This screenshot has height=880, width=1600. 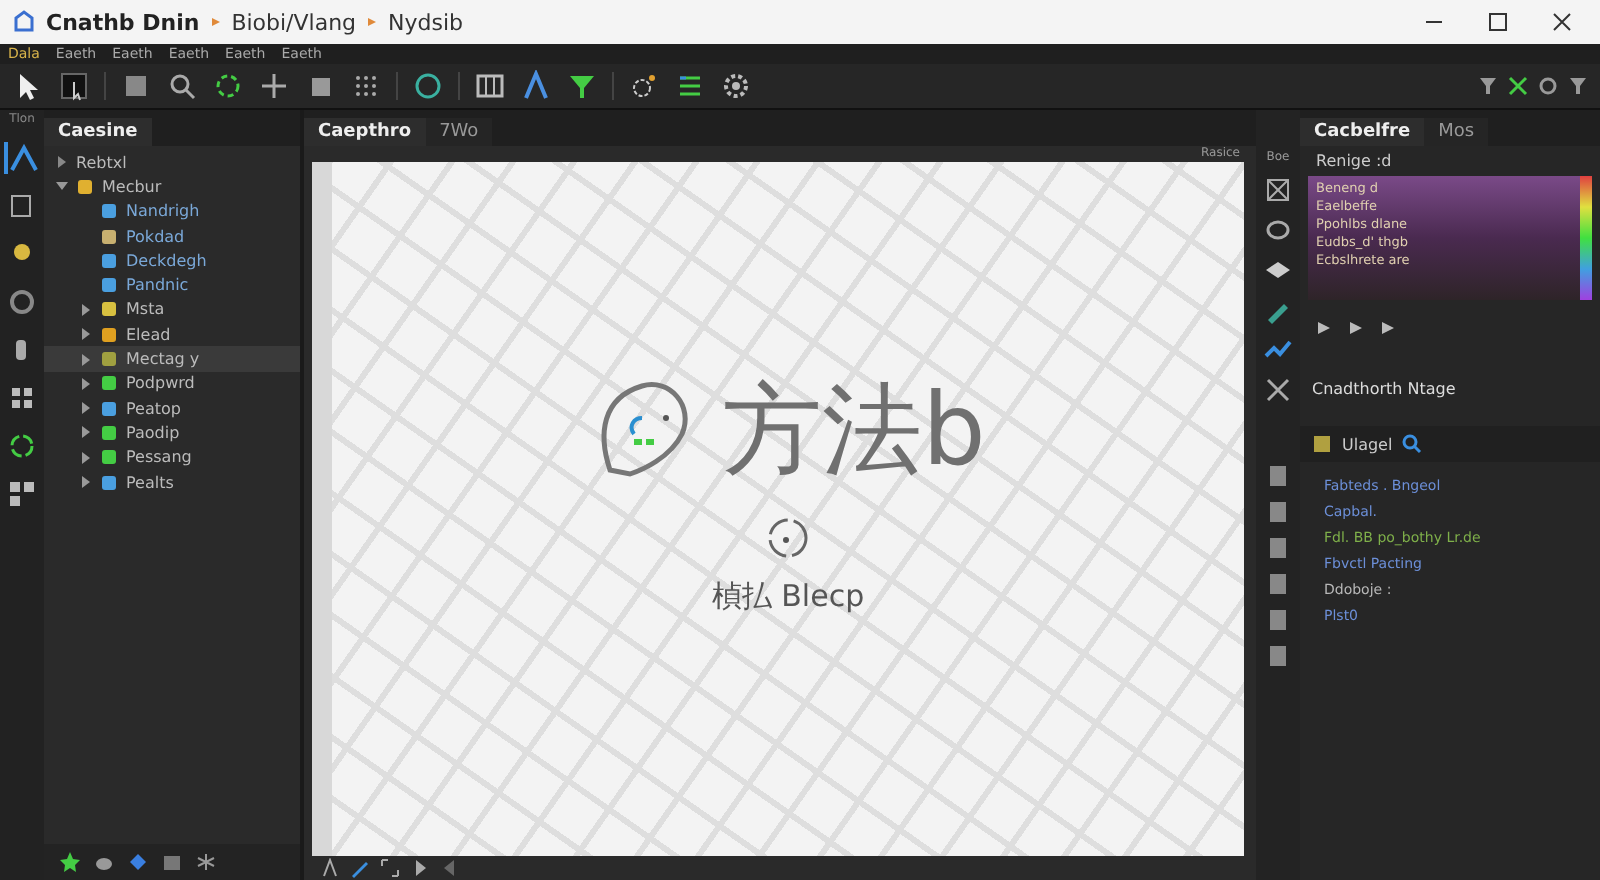 What do you see at coordinates (22, 302) in the screenshot?
I see `disc-icon` at bounding box center [22, 302].